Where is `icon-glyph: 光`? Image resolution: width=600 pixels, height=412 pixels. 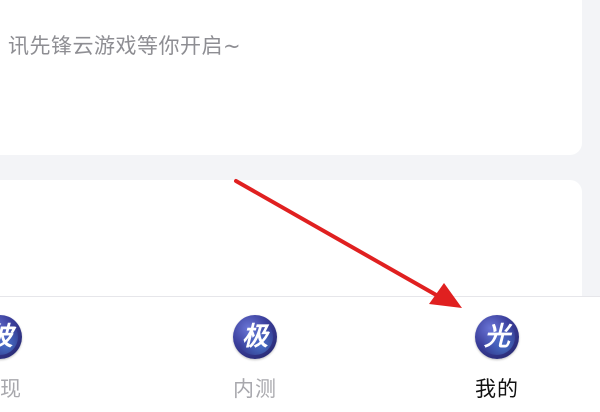
icon-glyph: 光 is located at coordinates (496, 337).